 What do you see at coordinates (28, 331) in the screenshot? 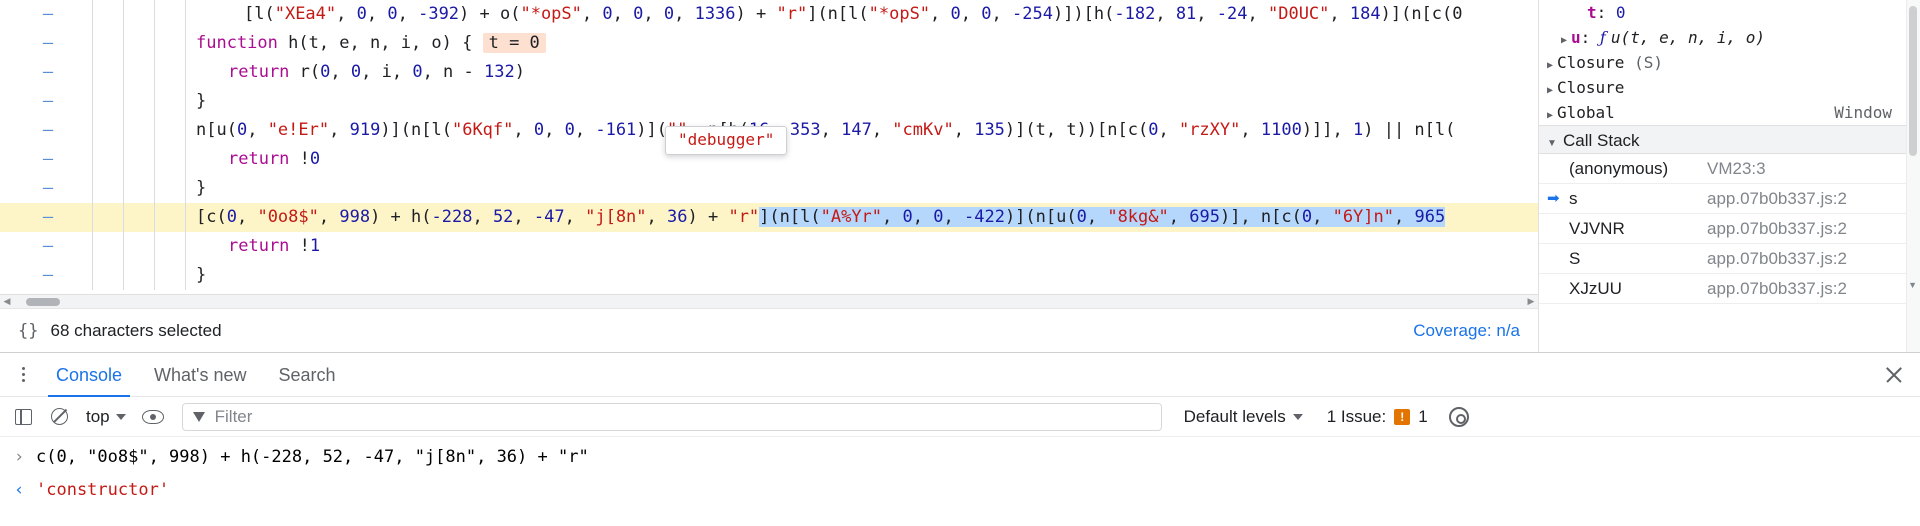
I see `braces-icon: {}` at bounding box center [28, 331].